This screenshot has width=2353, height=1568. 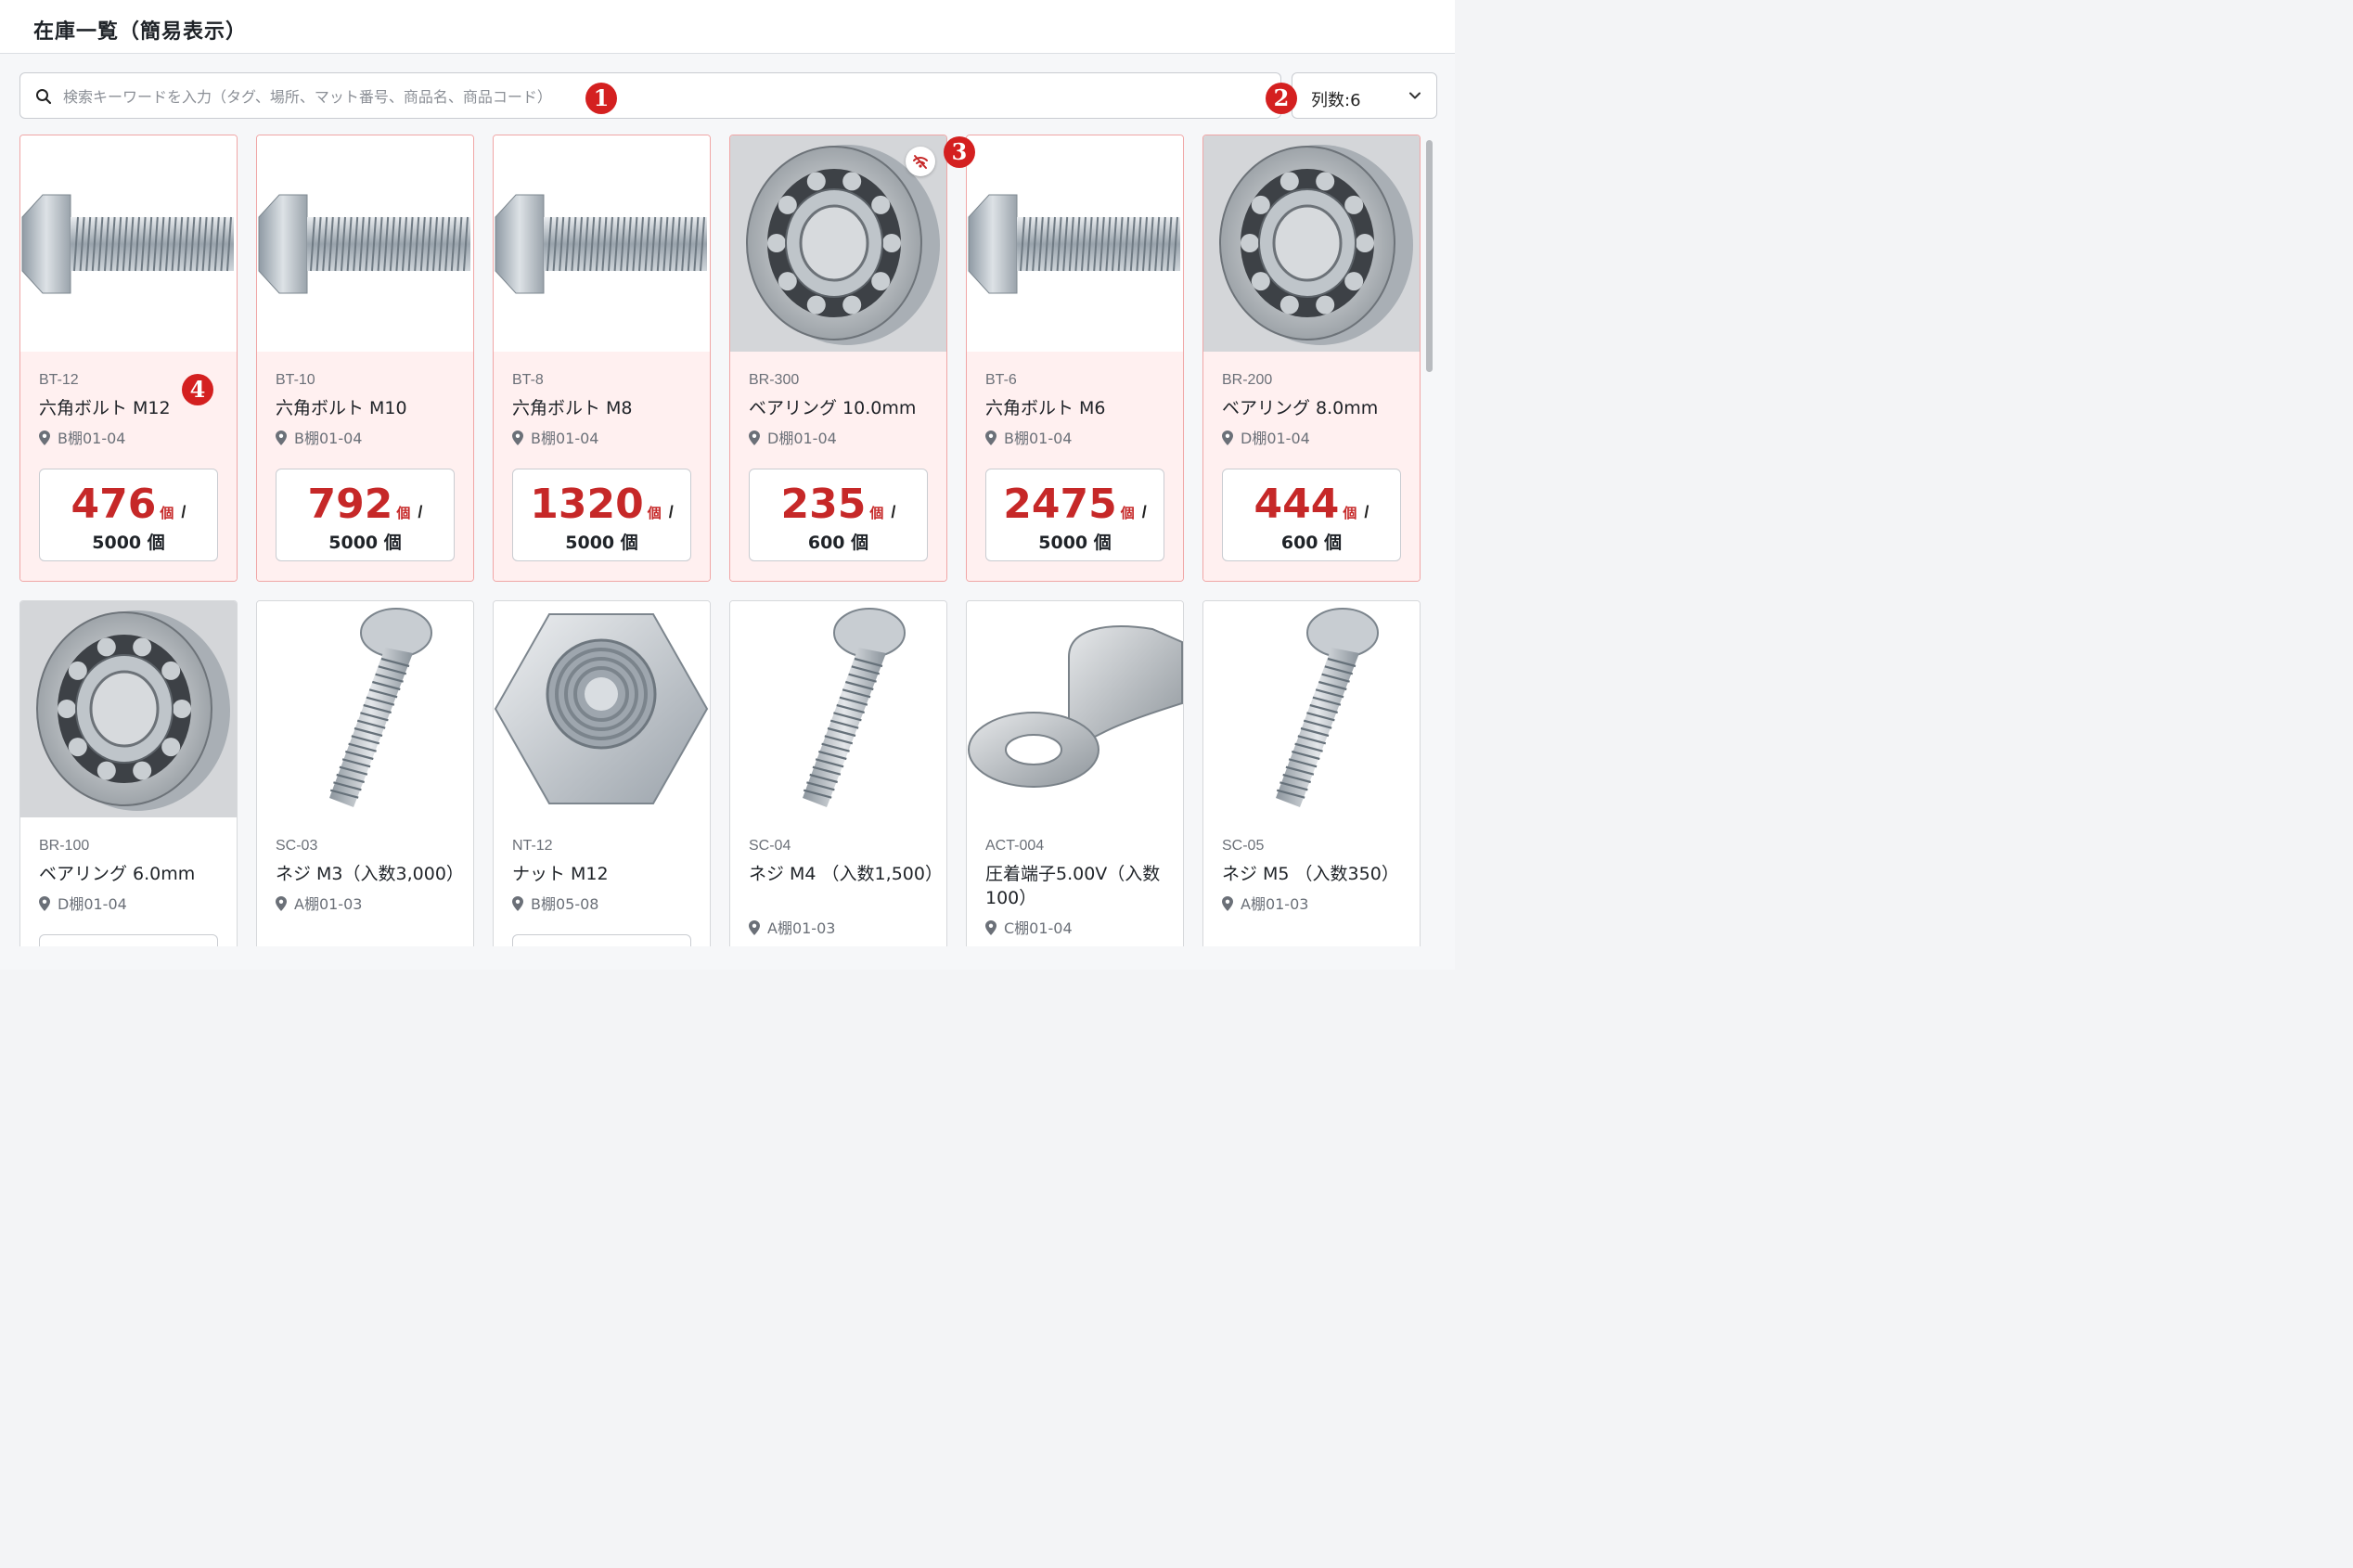 What do you see at coordinates (1431, 540) in the screenshot?
I see `scrollbar` at bounding box center [1431, 540].